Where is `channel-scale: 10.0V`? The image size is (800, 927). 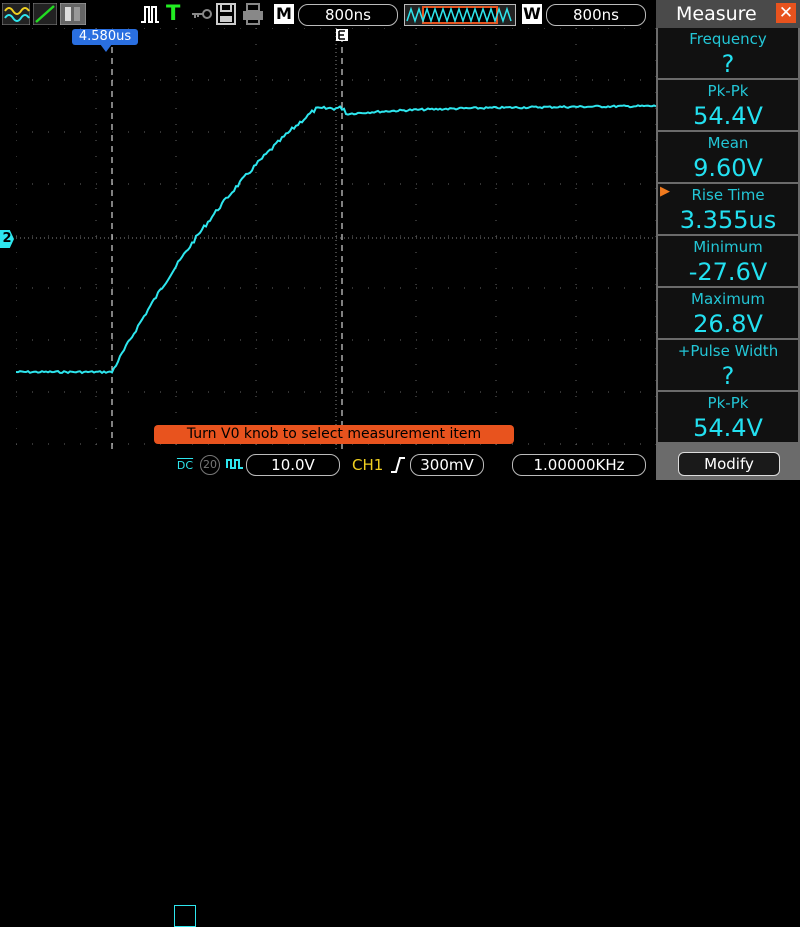 channel-scale: 10.0V is located at coordinates (293, 465).